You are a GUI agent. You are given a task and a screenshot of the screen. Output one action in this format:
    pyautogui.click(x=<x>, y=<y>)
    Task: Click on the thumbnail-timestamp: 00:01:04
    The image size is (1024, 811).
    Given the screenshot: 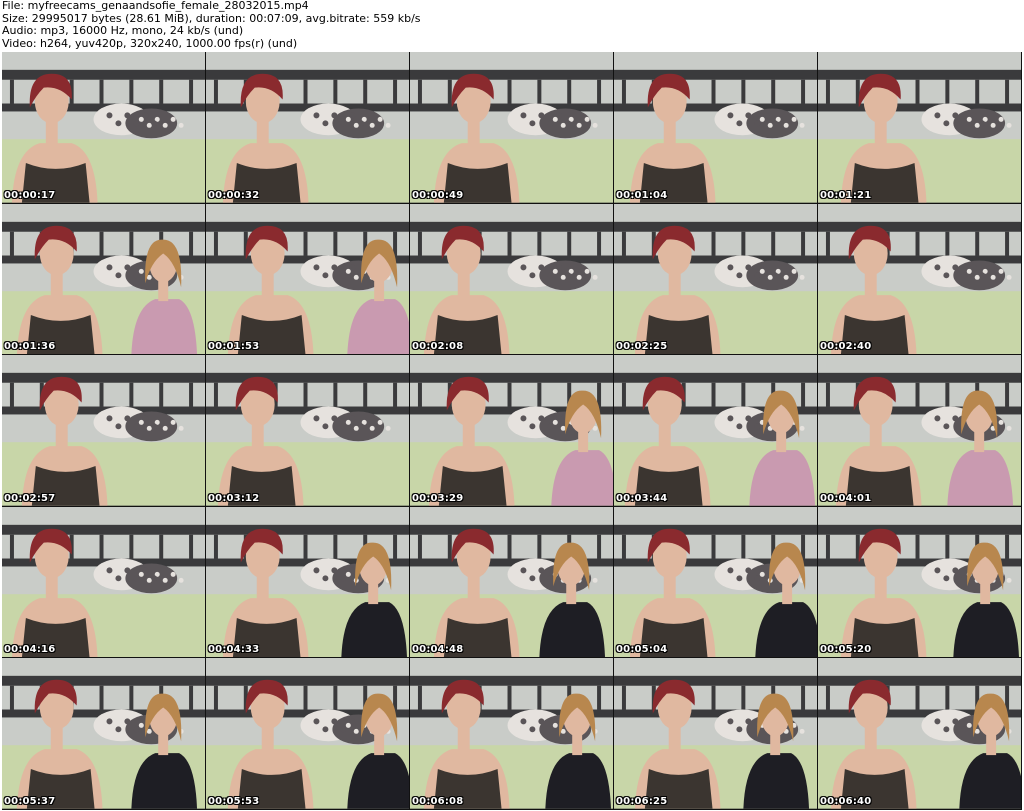 What is the action you would take?
    pyautogui.click(x=642, y=195)
    